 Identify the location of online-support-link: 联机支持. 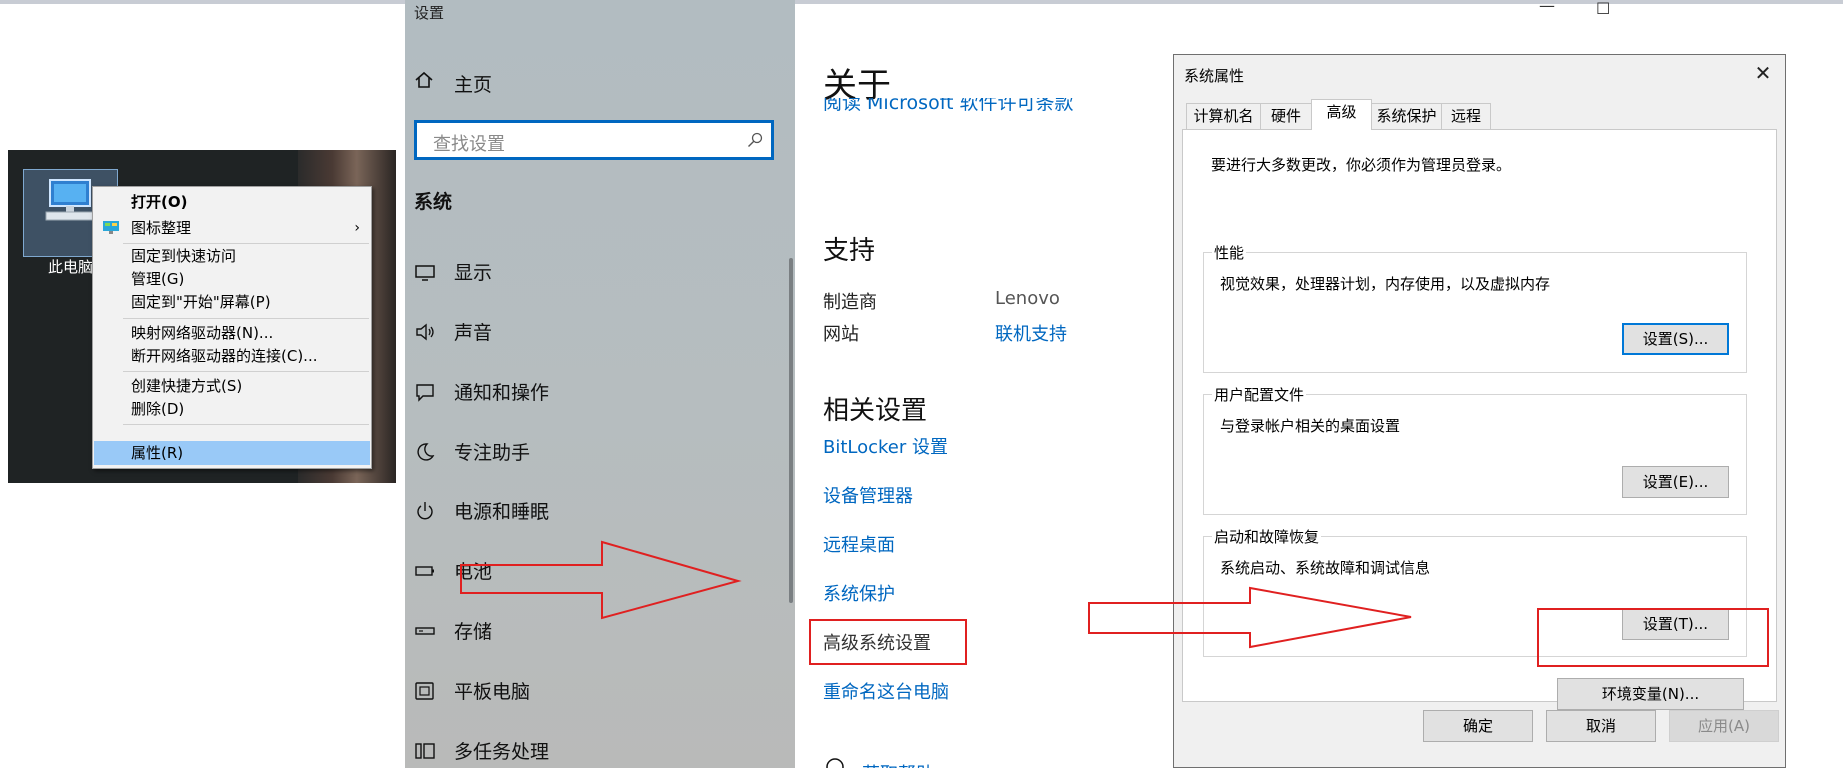
(1031, 333).